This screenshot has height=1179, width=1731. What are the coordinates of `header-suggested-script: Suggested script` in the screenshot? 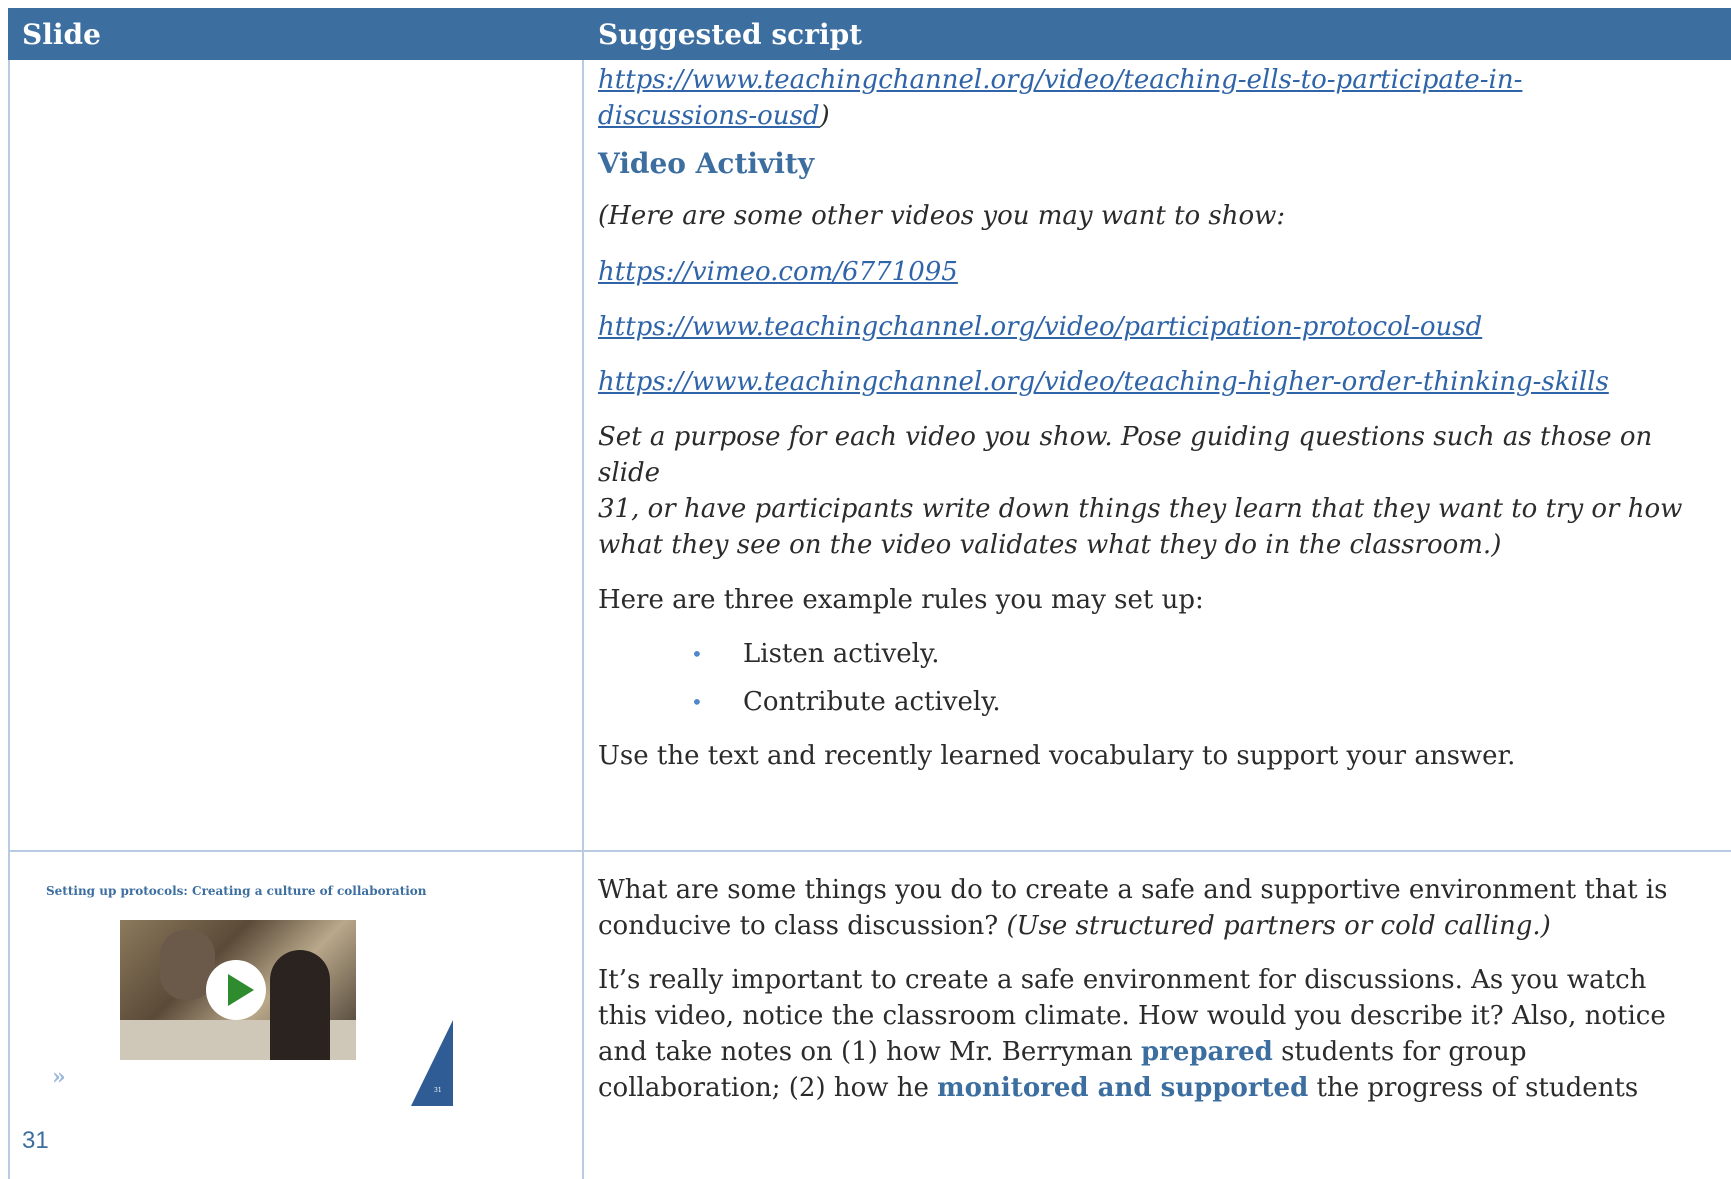 It's located at (730, 34).